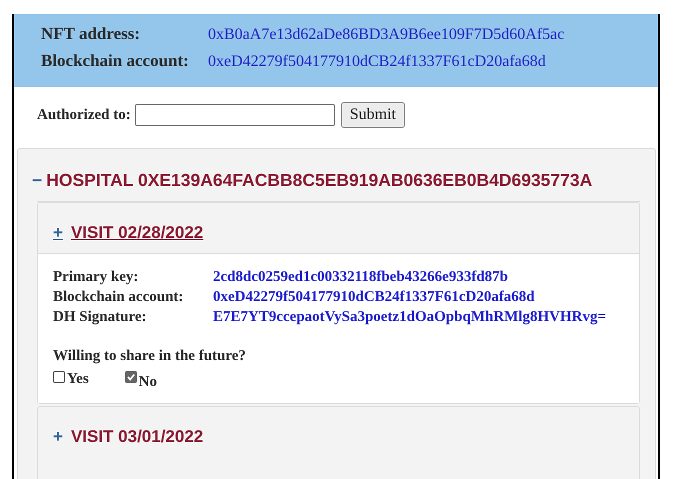  I want to click on toggle-icon: −, so click(37, 180).